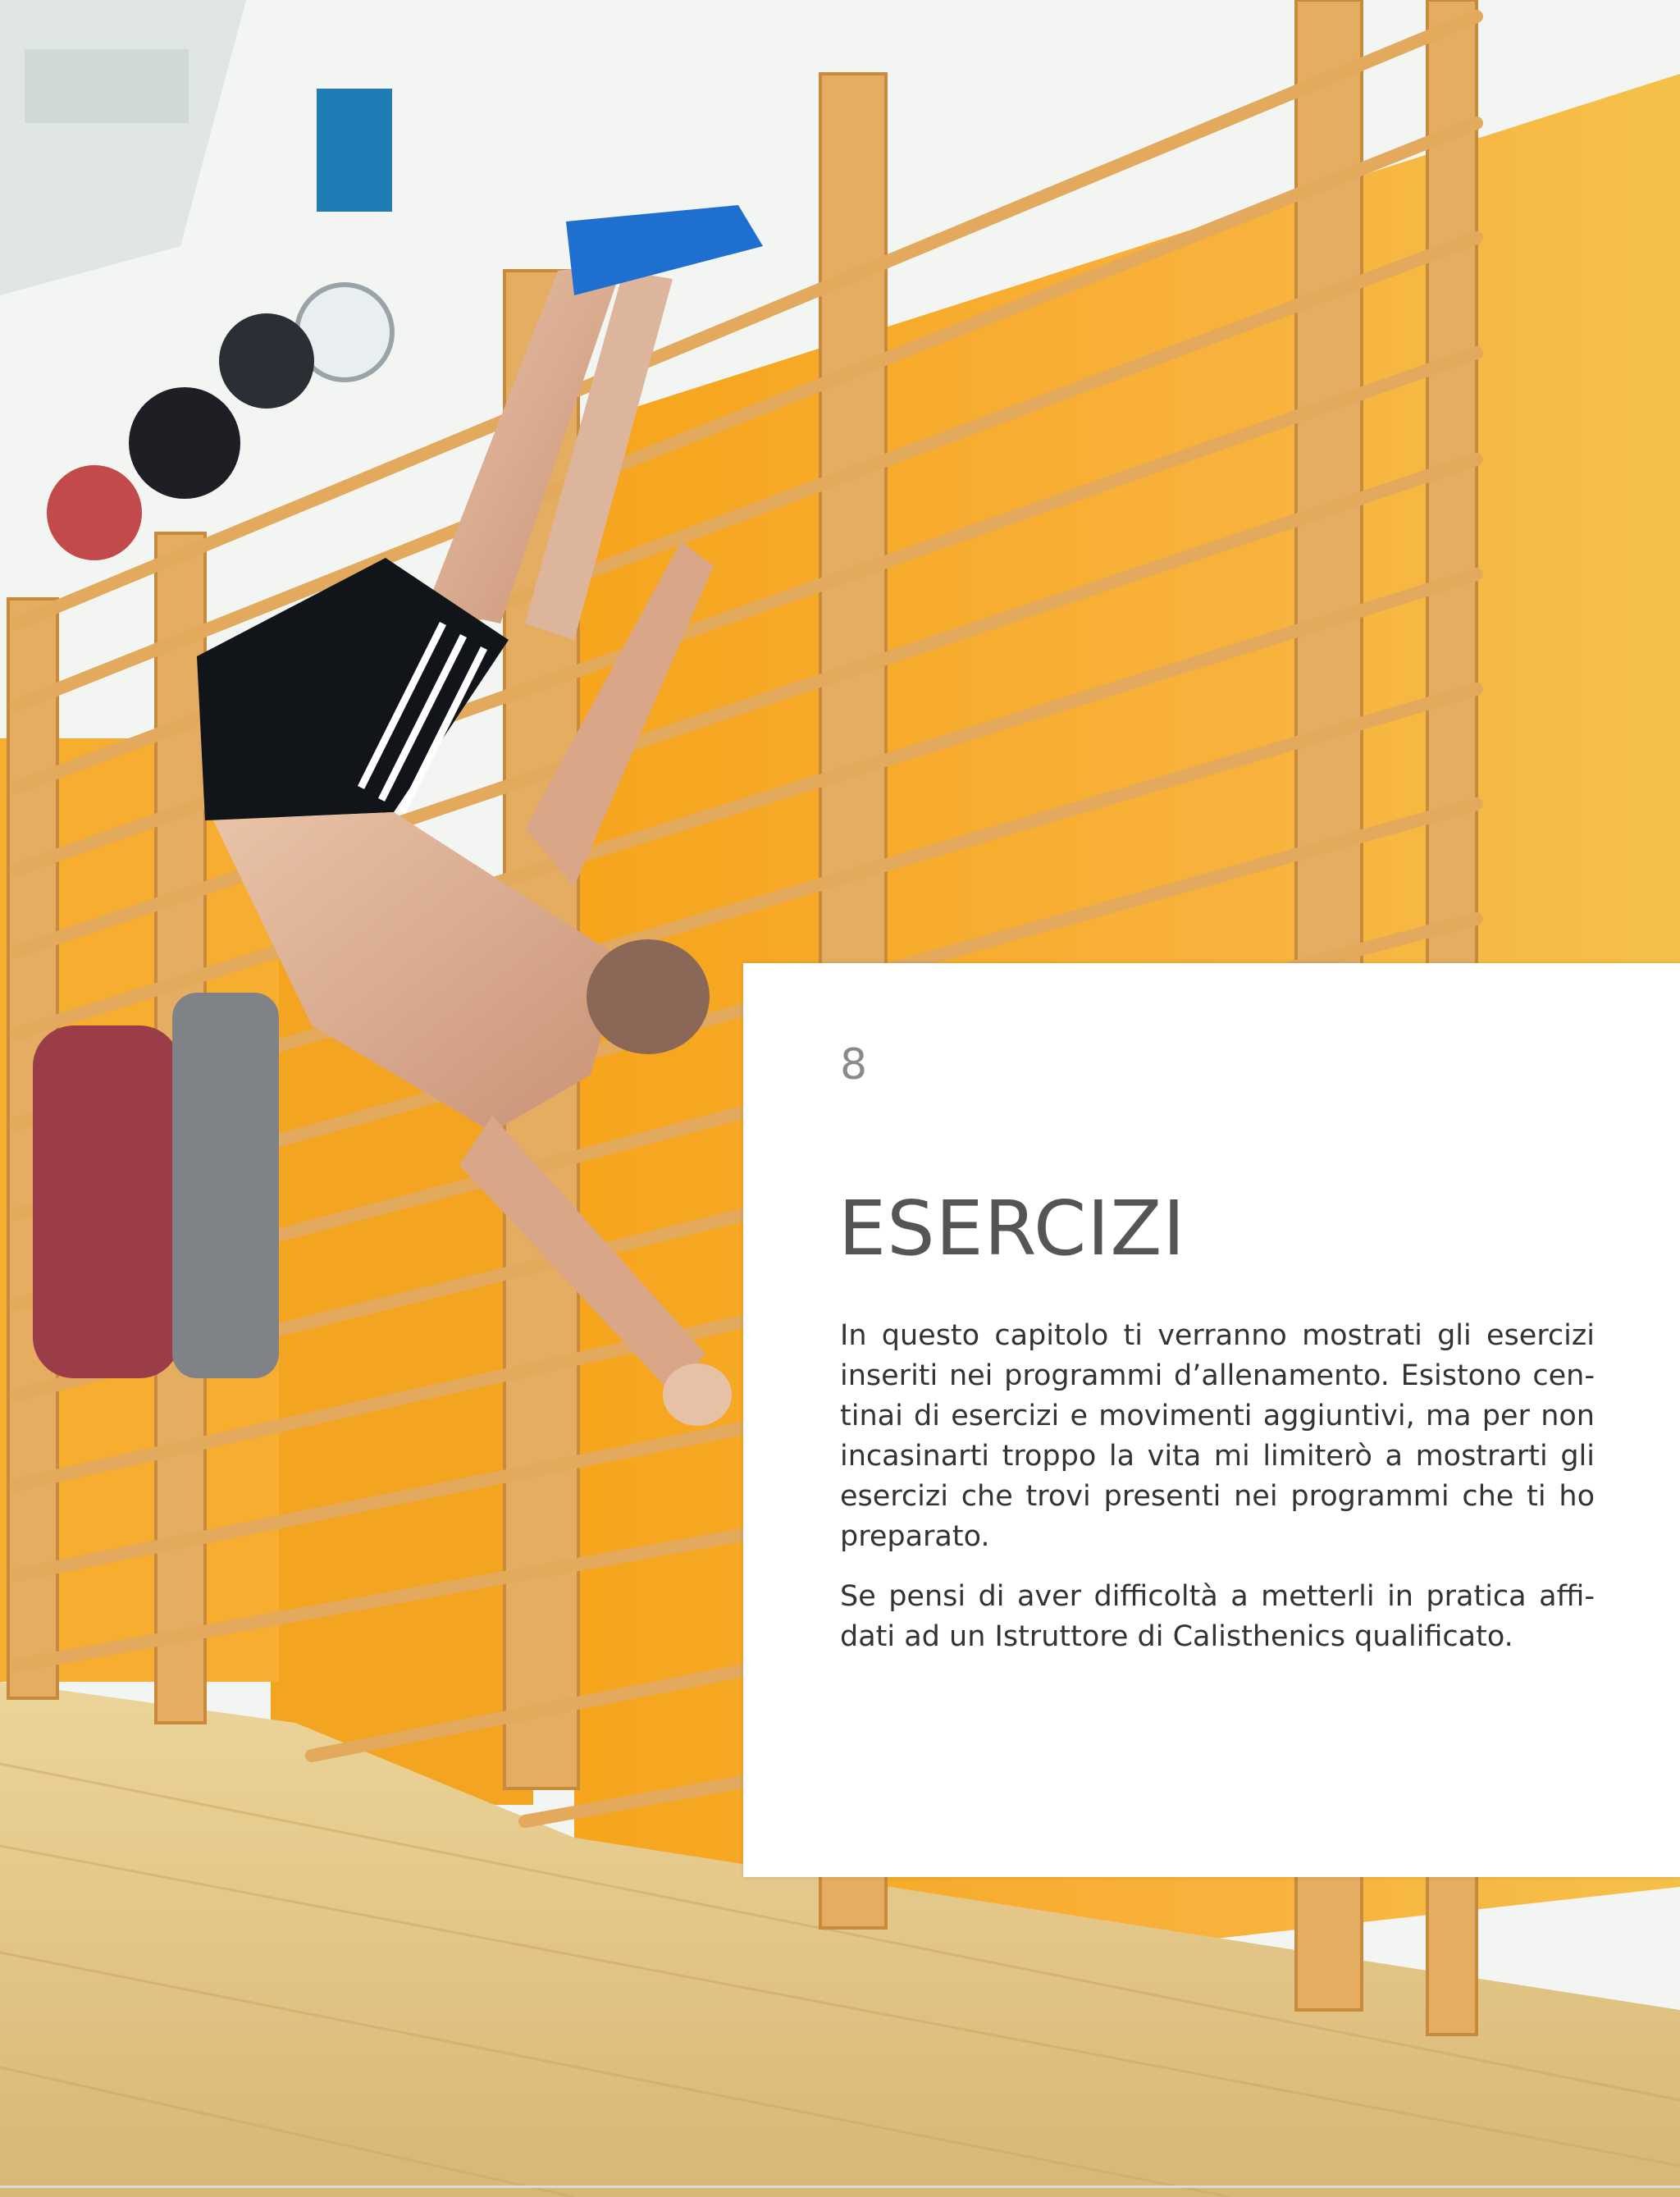 Image resolution: width=1680 pixels, height=2197 pixels. Describe the element at coordinates (355, 150) in the screenshot. I see `exit-sign` at that location.